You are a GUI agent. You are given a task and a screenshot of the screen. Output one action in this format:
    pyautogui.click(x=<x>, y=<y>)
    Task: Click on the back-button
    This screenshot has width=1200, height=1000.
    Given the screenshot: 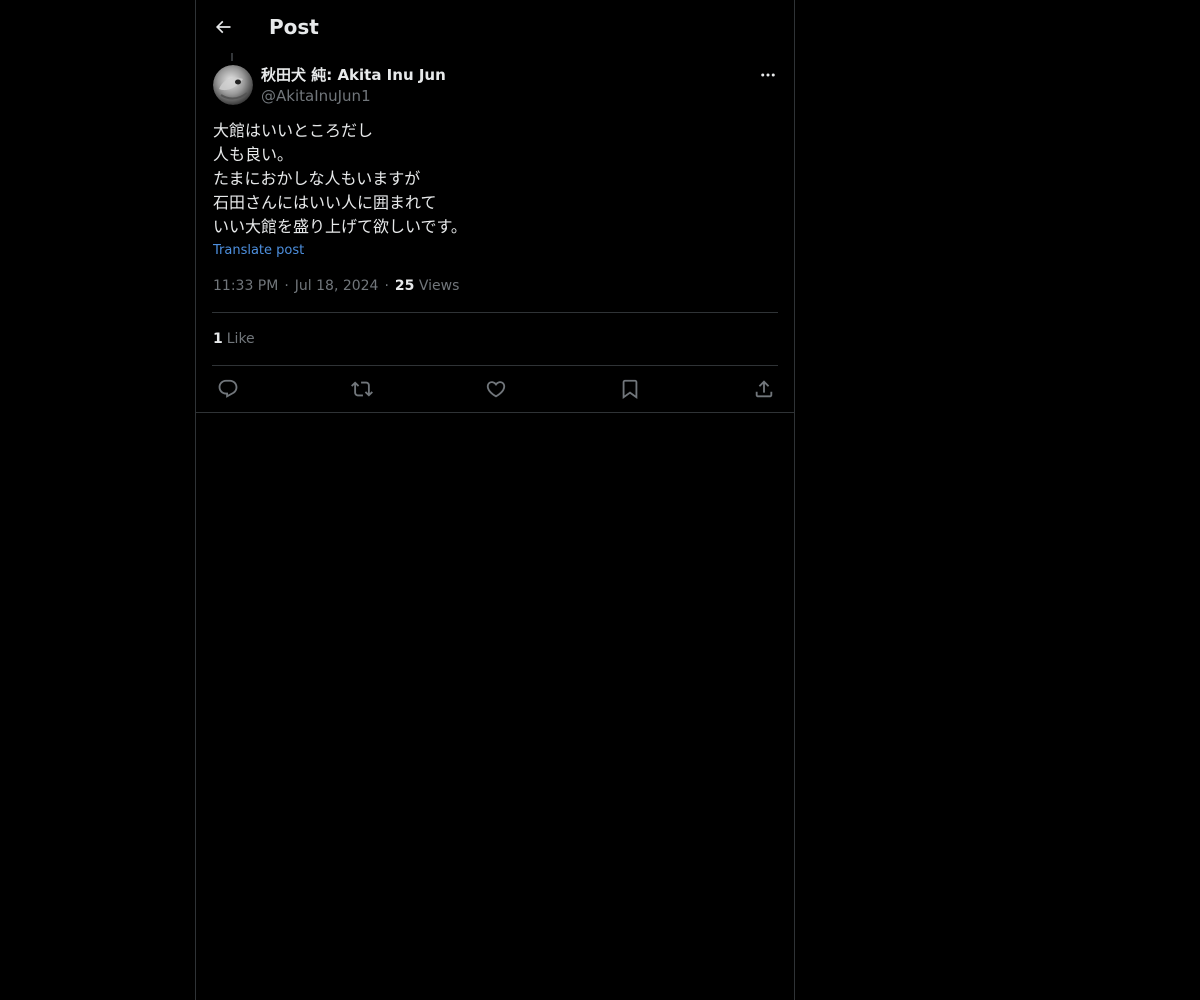 What is the action you would take?
    pyautogui.click(x=223, y=27)
    